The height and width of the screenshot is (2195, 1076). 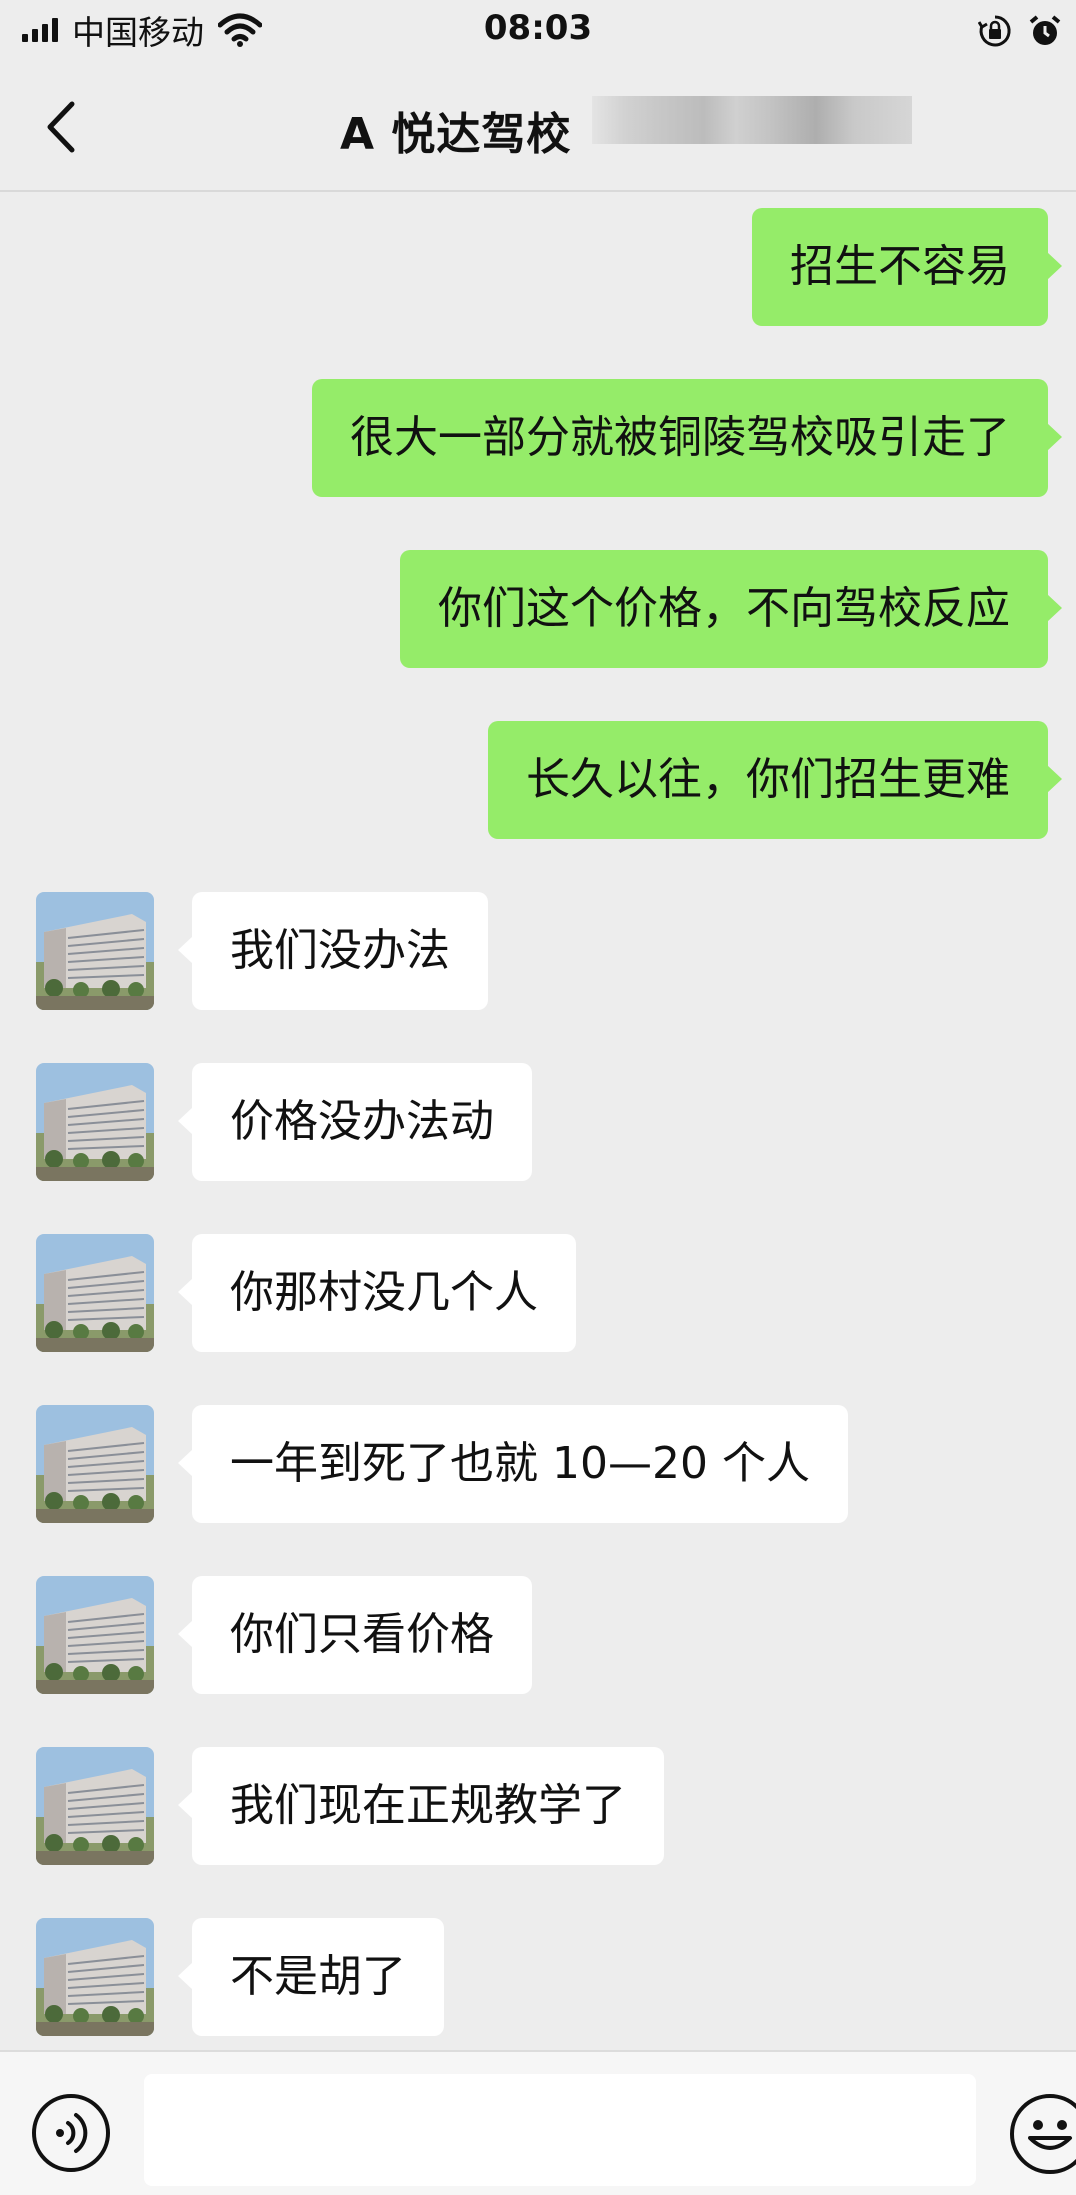 I want to click on received-bubble: 你那村没几个人, so click(x=377, y=1293).